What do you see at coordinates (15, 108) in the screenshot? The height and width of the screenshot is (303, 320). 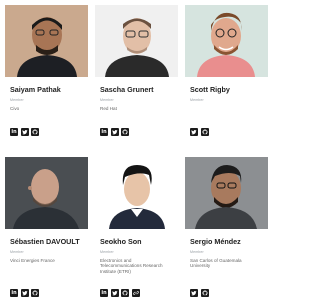 I see `person-organization: Civo` at bounding box center [15, 108].